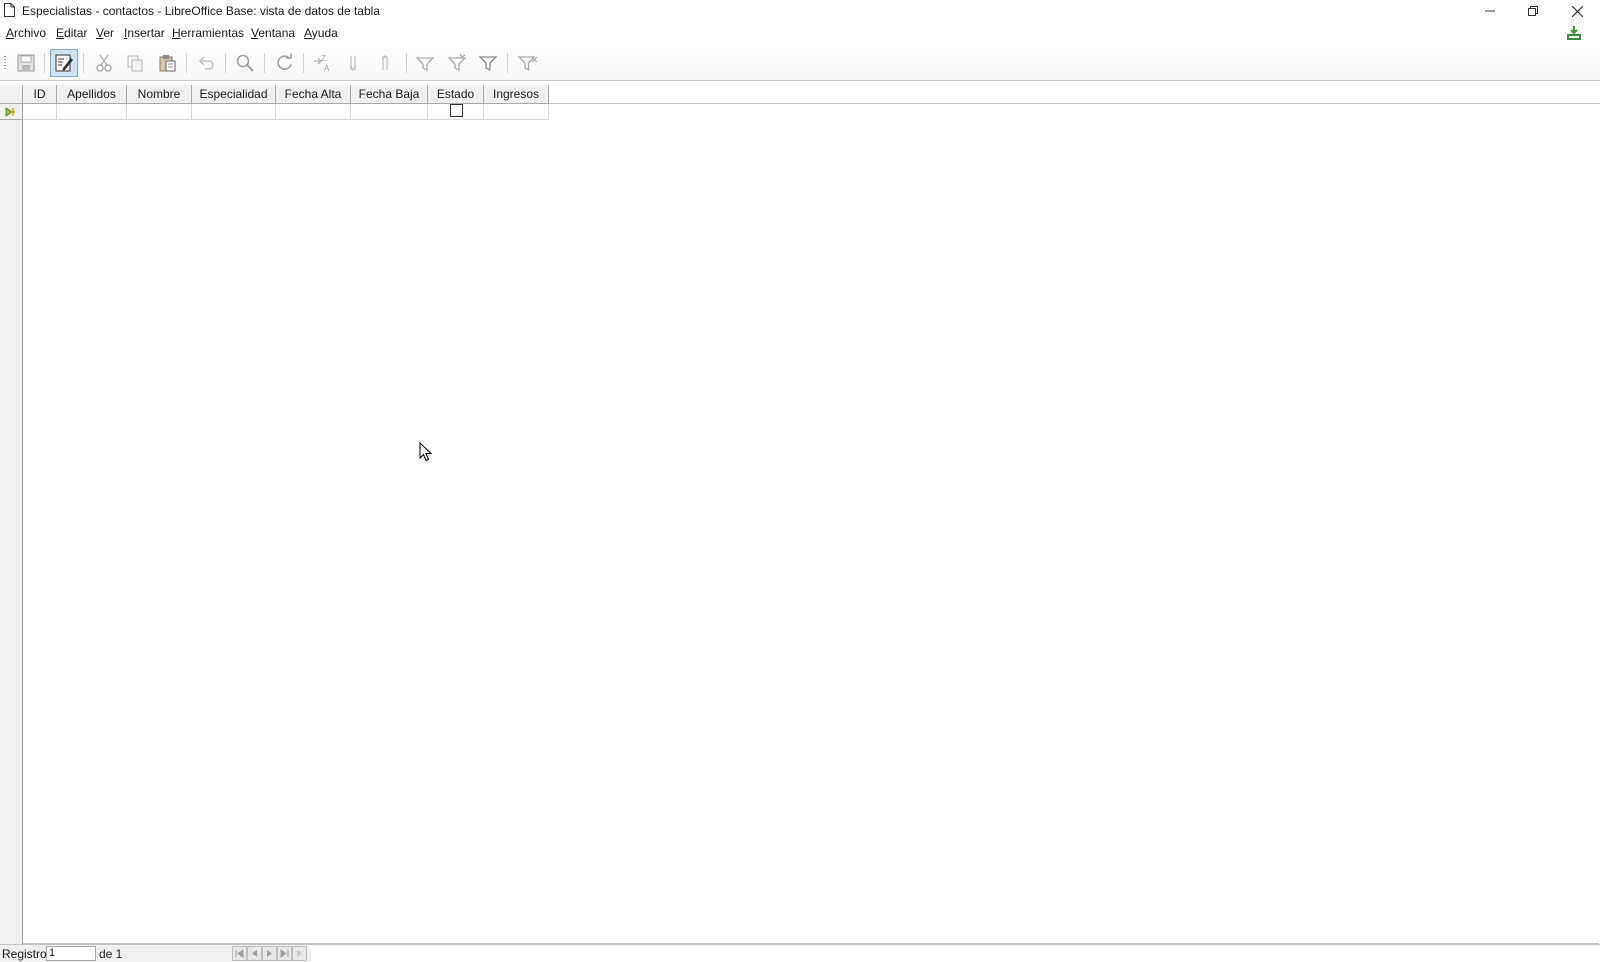  I want to click on menu-herramientas: Herramientas, so click(208, 33).